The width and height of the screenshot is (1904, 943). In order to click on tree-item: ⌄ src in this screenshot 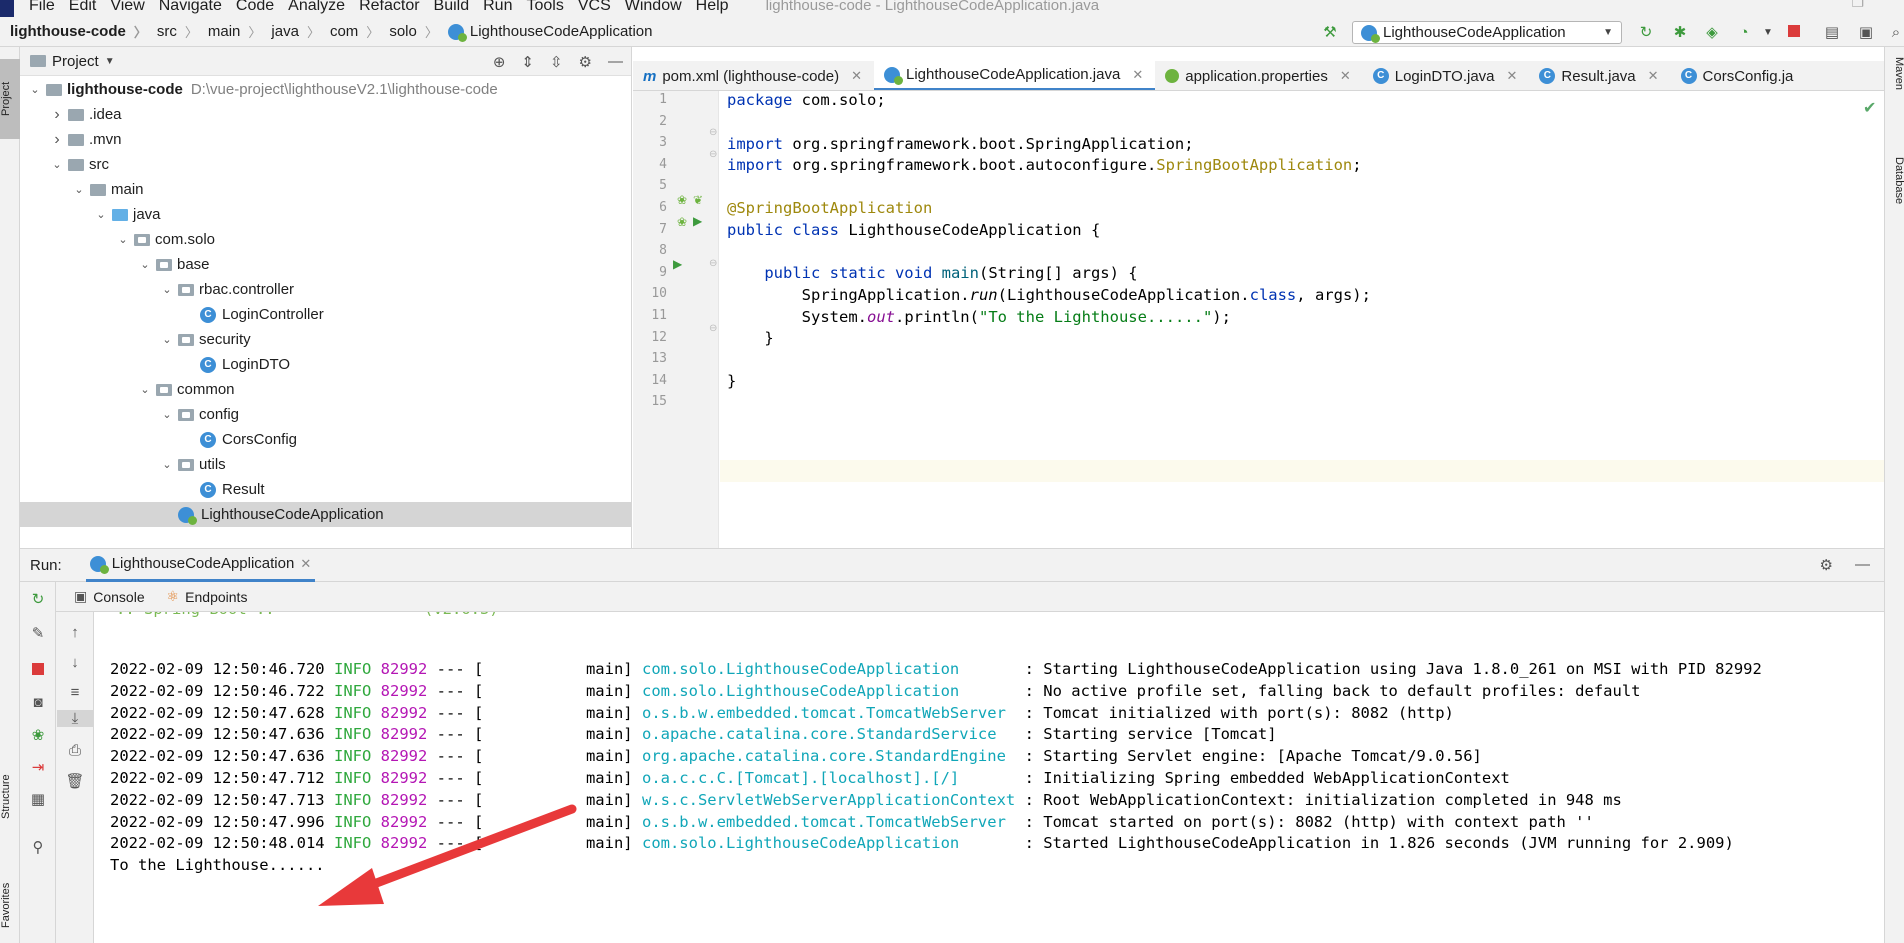, I will do `click(325, 164)`.